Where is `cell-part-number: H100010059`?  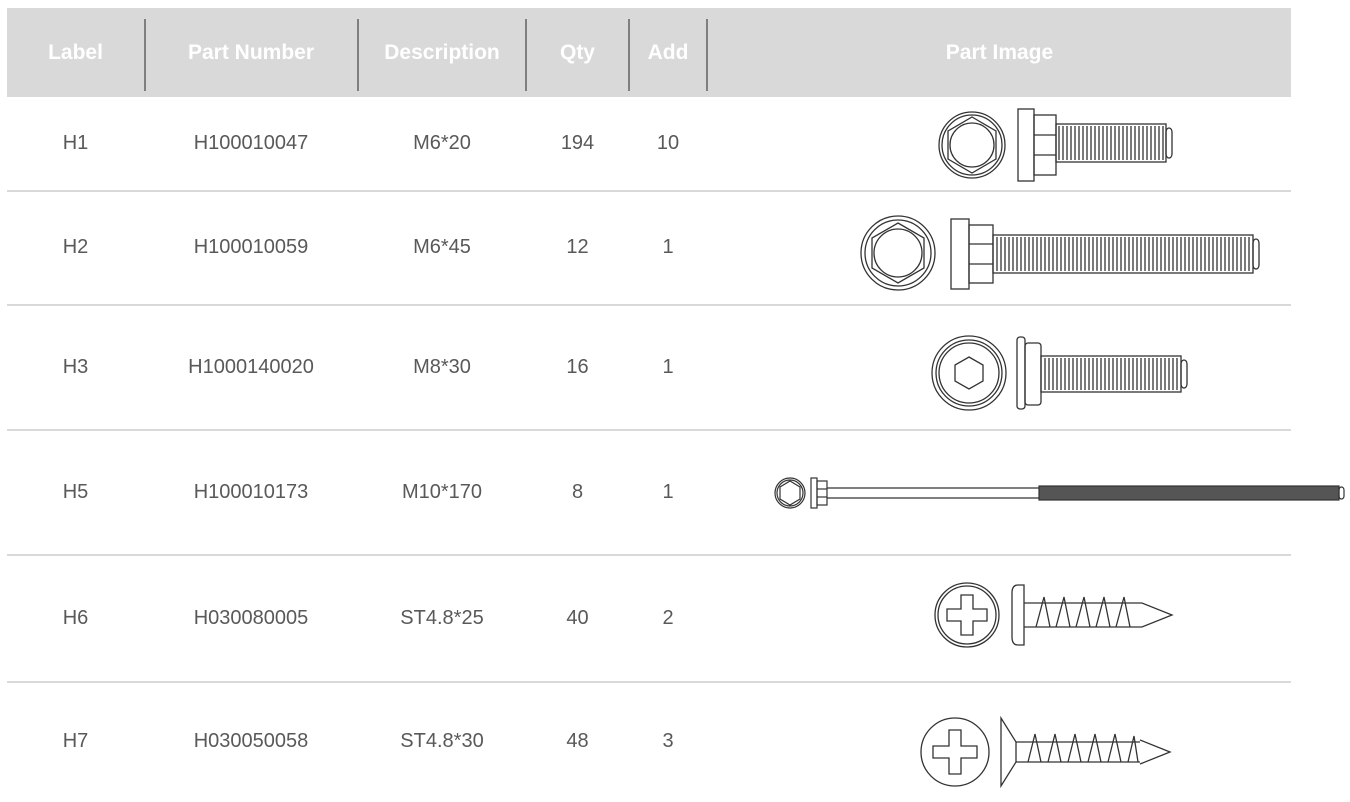 cell-part-number: H100010059 is located at coordinates (251, 247).